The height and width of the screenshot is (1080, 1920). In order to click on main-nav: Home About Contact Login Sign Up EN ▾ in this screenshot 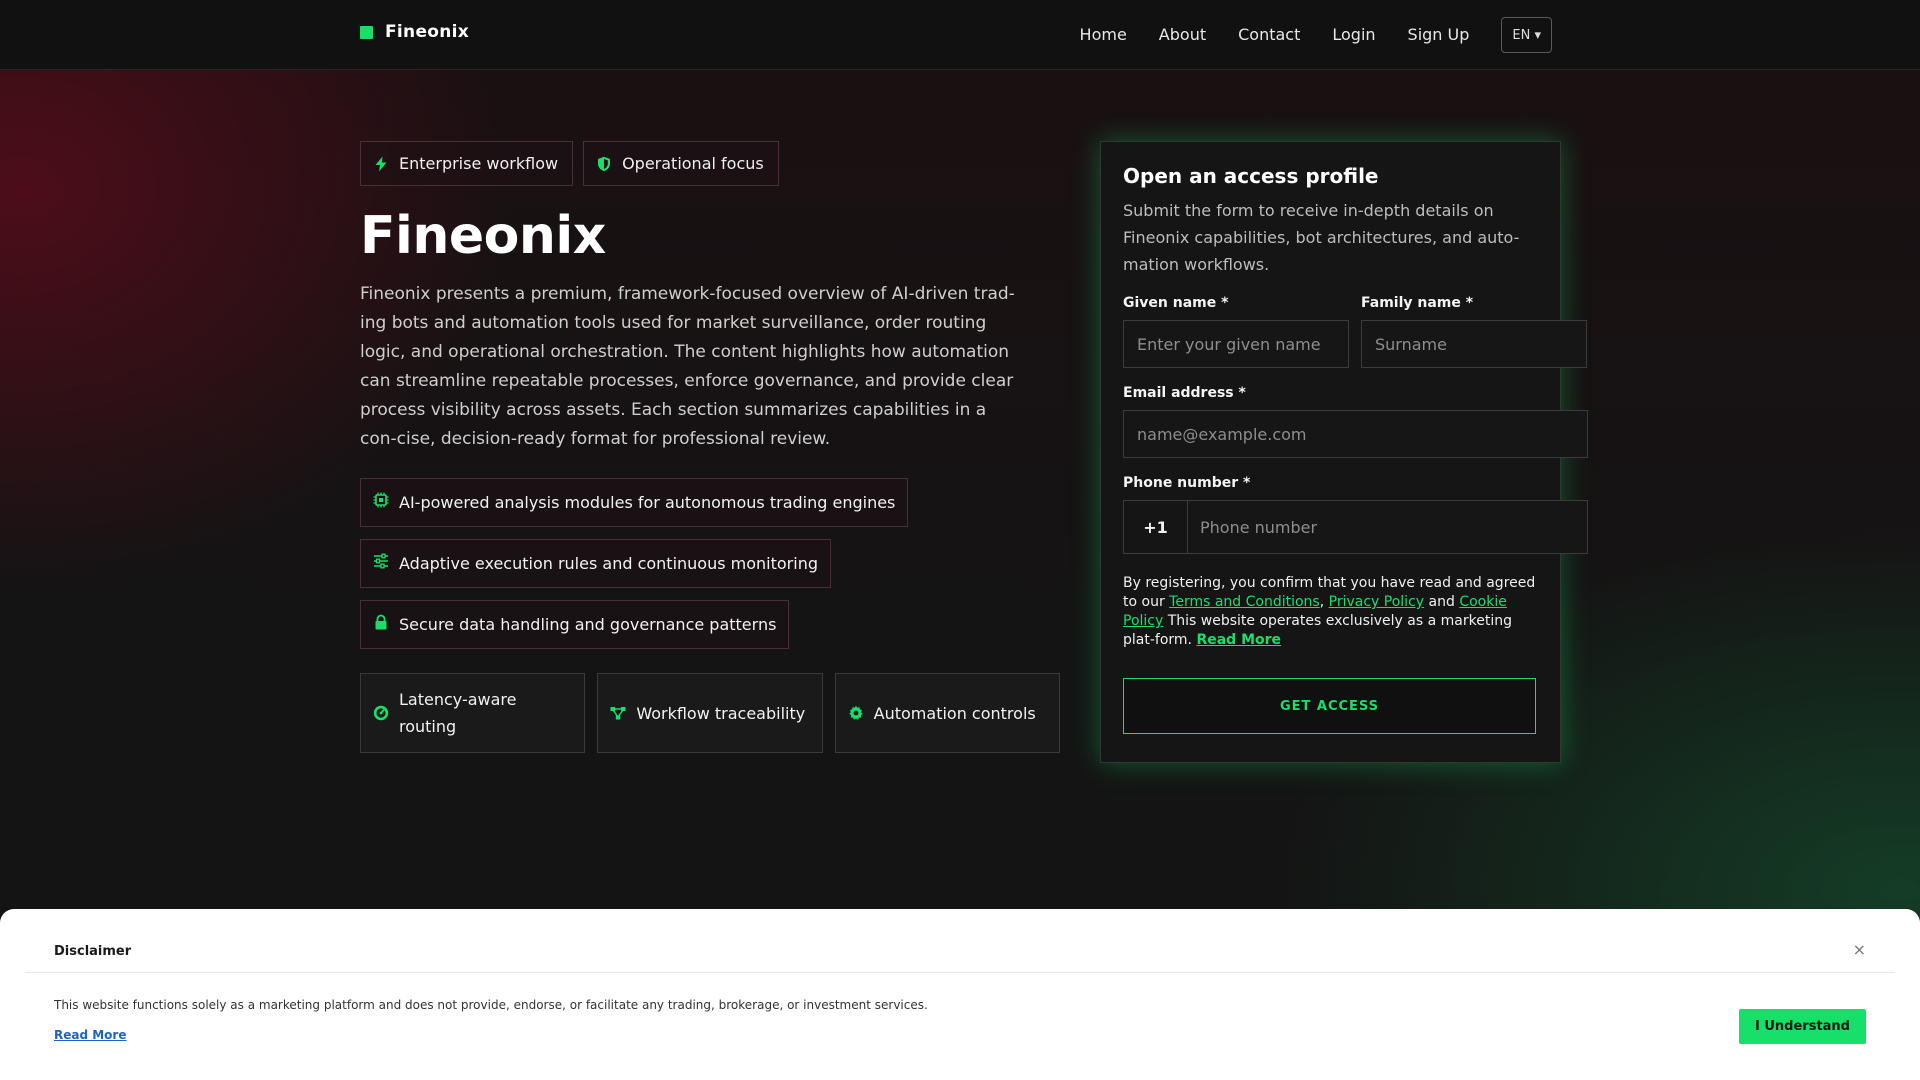, I will do `click(1300, 35)`.